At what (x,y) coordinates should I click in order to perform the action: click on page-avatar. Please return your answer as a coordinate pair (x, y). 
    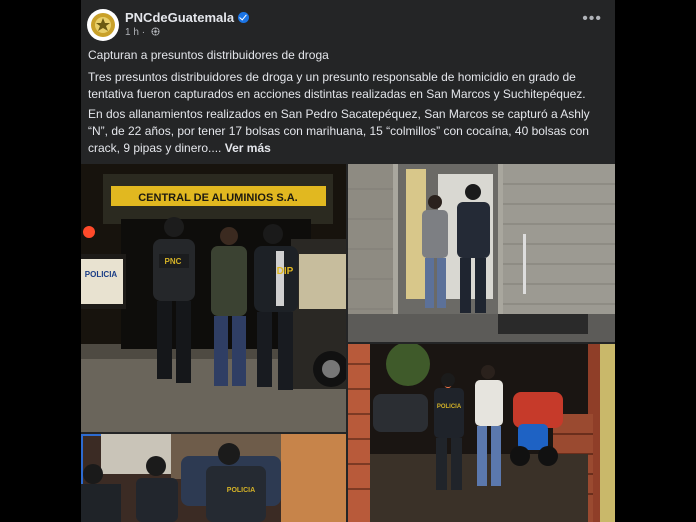
    Looking at the image, I should click on (103, 25).